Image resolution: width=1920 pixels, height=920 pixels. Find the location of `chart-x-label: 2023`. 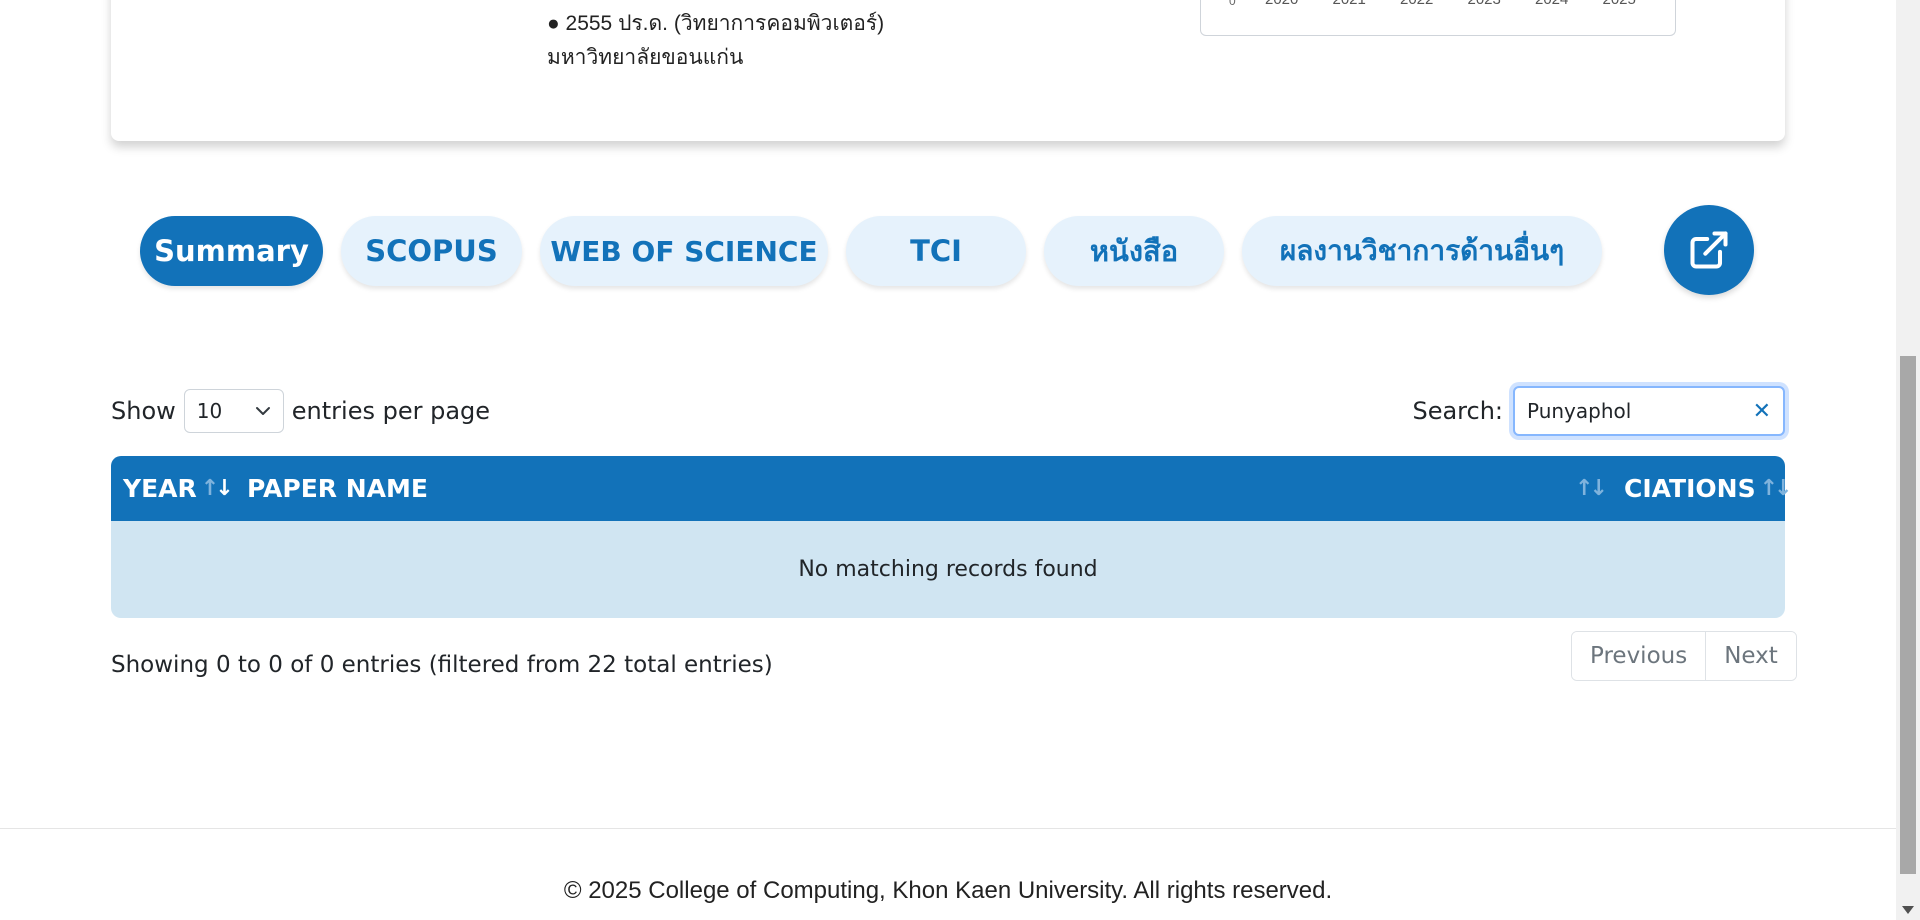

chart-x-label: 2023 is located at coordinates (1484, 4).